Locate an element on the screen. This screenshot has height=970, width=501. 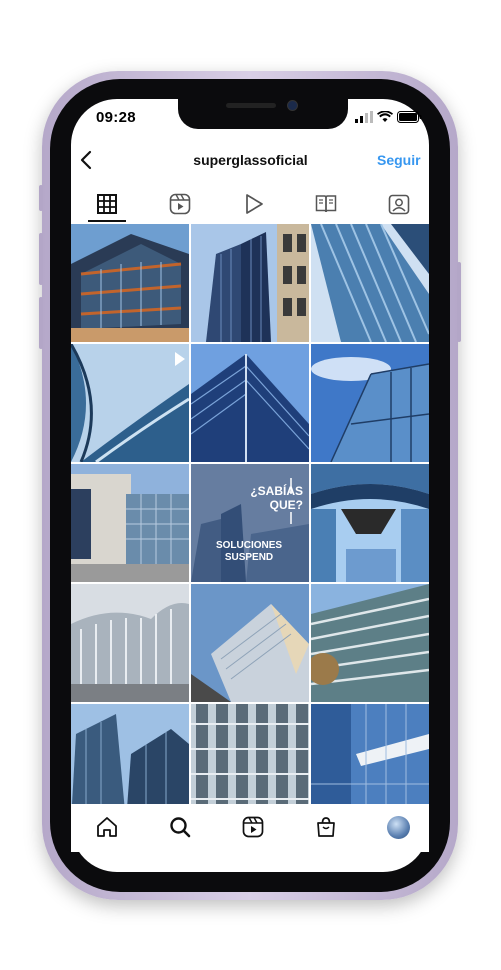
guide-book-icon is located at coordinates (326, 204).